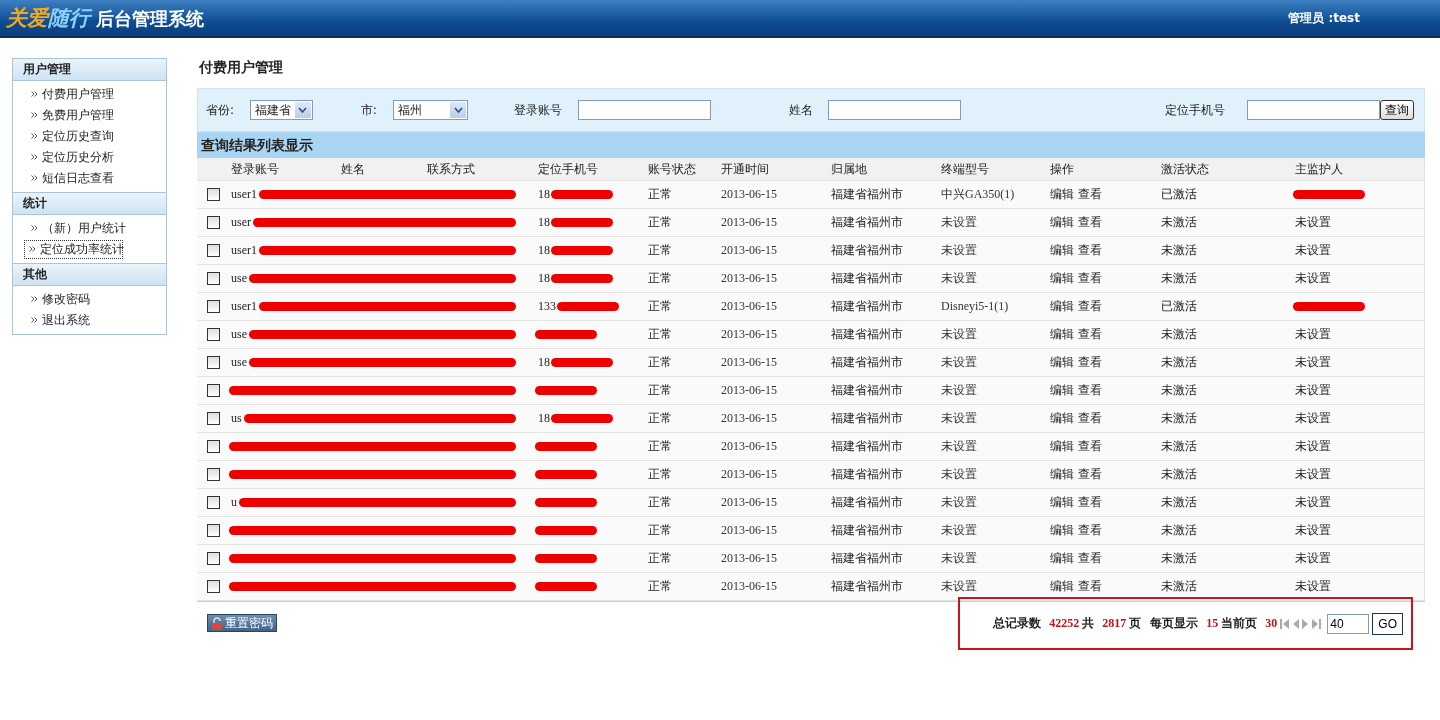  I want to click on column-header: 归属地, so click(849, 169).